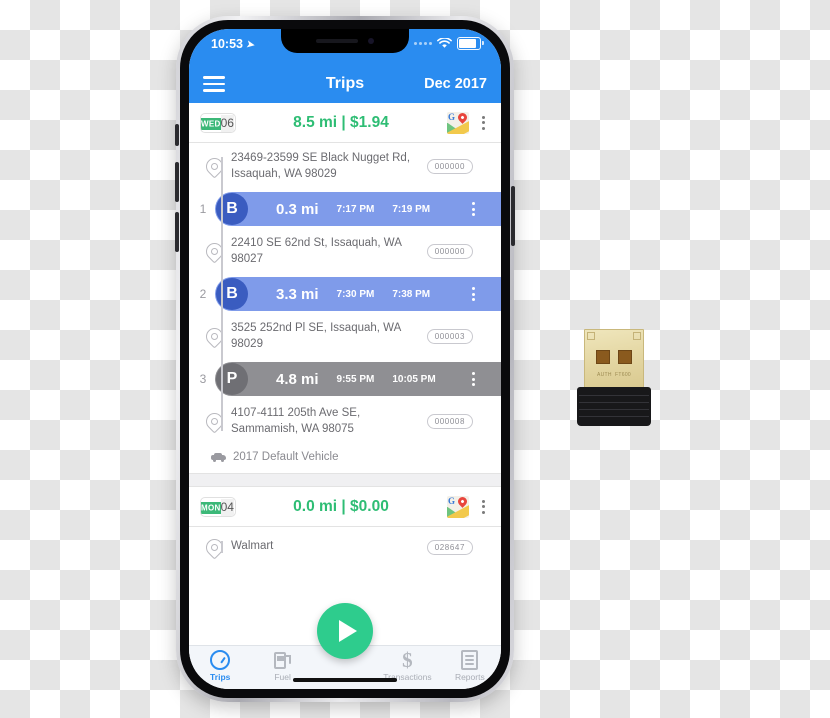 The image size is (830, 718). I want to click on date-badge-weekday: WED, so click(211, 124).